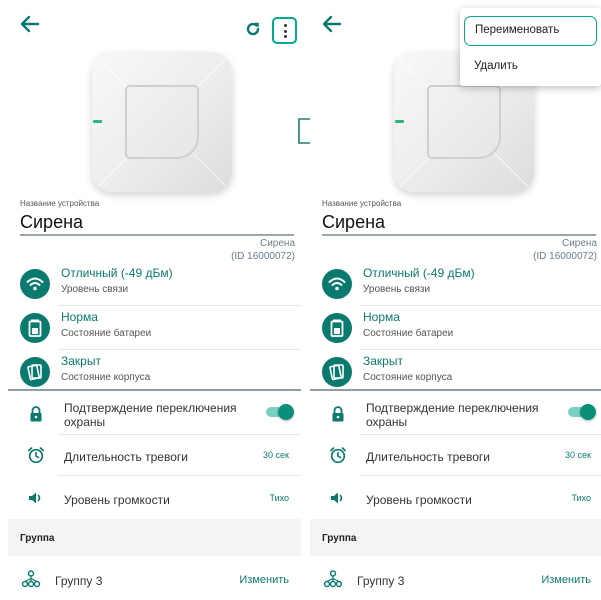  Describe the element at coordinates (530, 47) in the screenshot. I see `options-menu: Переименовать Удалить` at that location.